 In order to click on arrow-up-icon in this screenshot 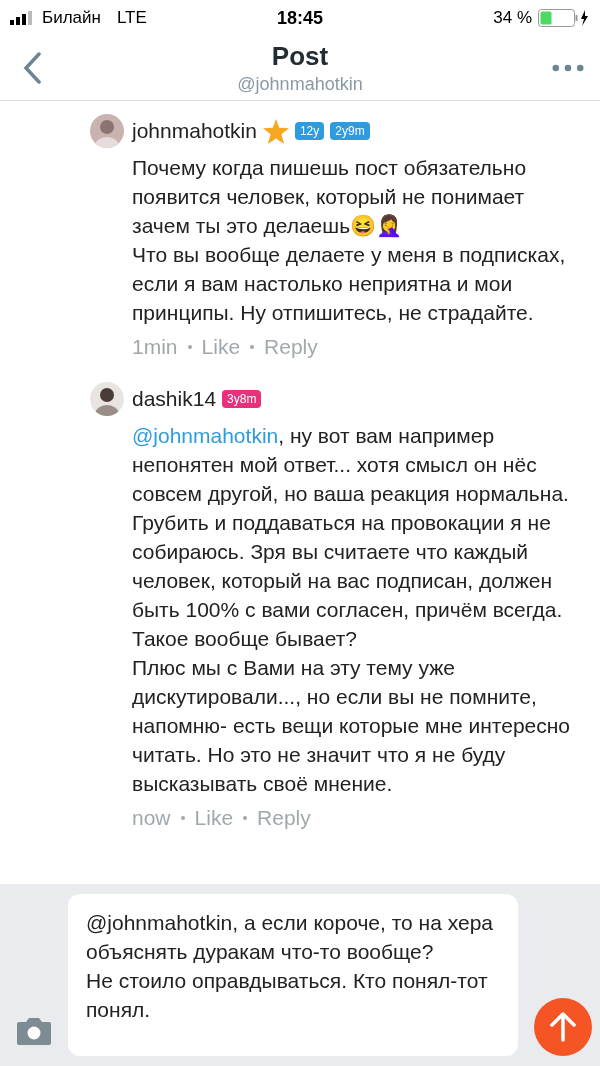, I will do `click(563, 1027)`.